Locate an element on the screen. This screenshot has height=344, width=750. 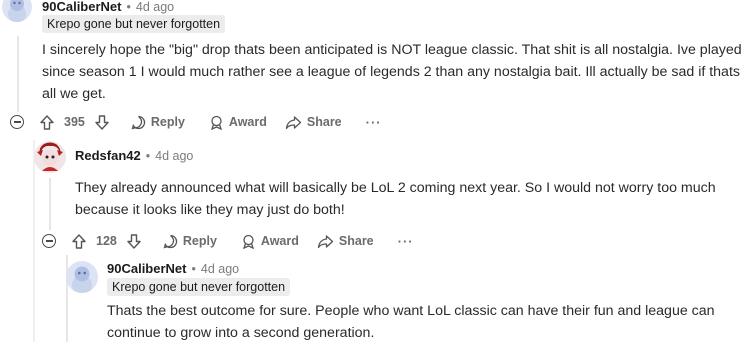
comment-actions: 128 Reply Award Share ··· is located at coordinates (228, 241).